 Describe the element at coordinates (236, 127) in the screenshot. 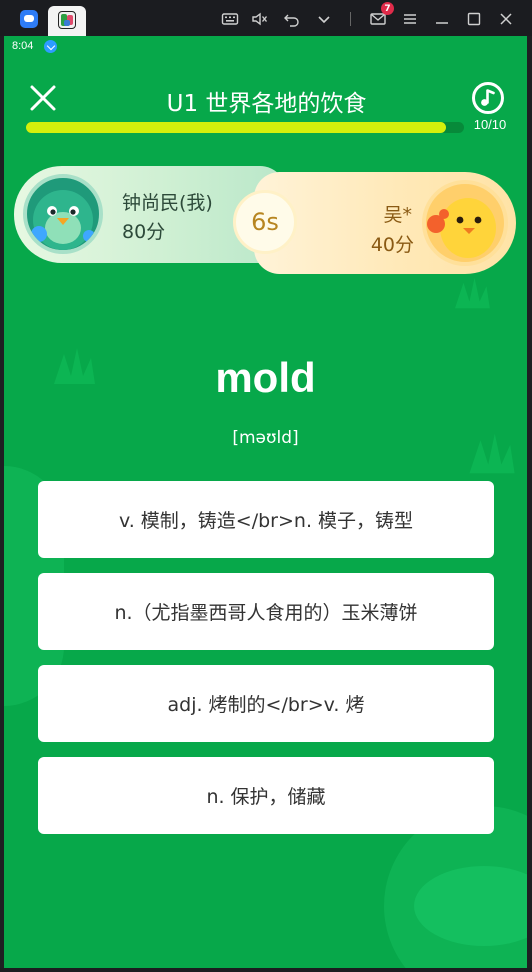

I see `progress-bar-fill` at that location.